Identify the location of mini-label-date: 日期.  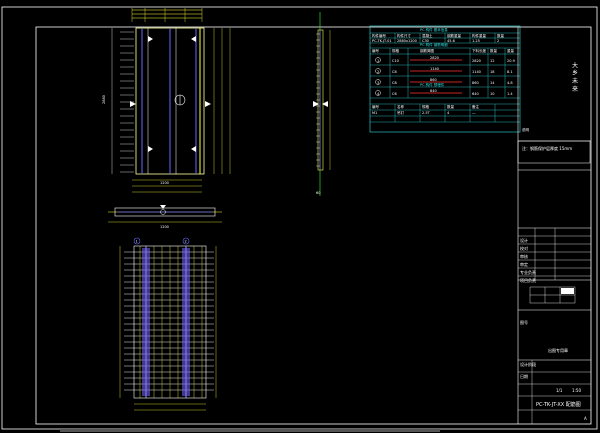
(524, 376).